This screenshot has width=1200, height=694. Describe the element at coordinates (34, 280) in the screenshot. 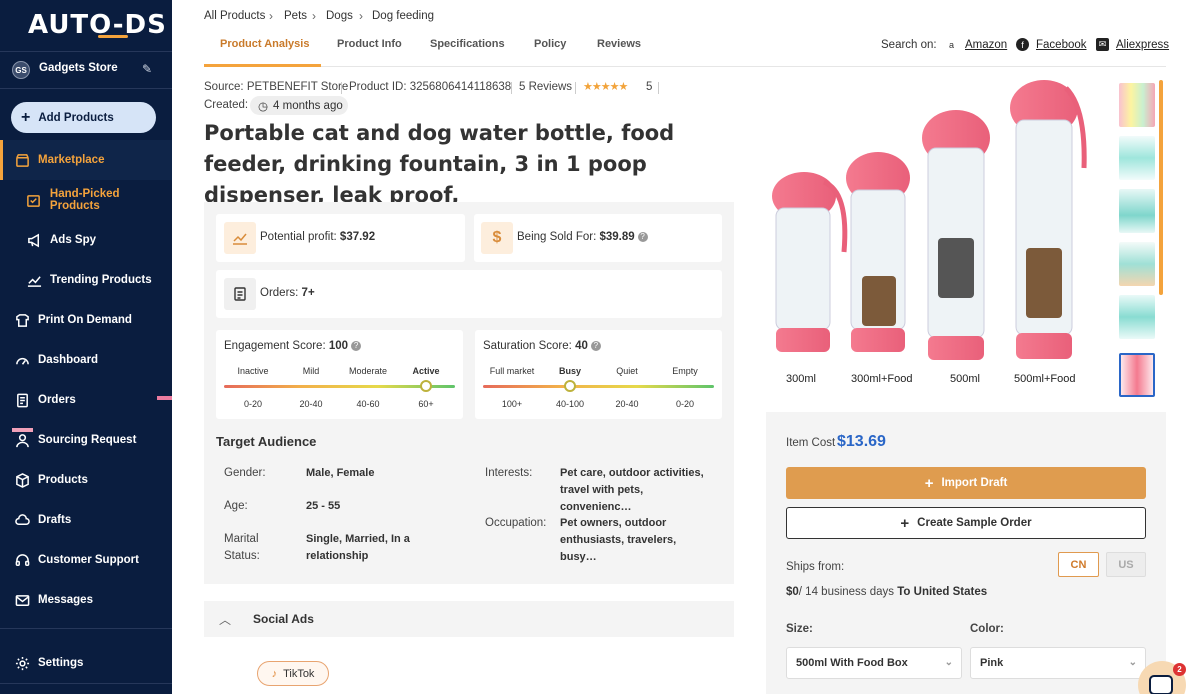

I see `trending-icon` at that location.